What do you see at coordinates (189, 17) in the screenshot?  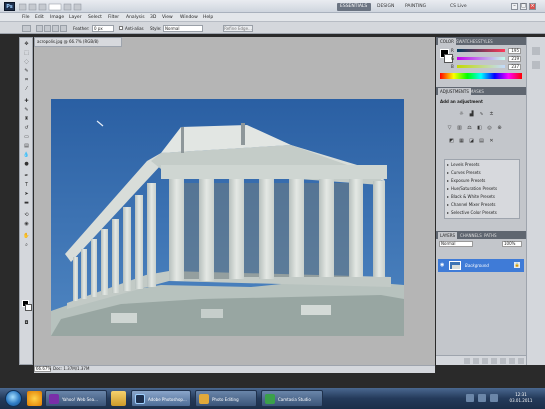 I see `menu-window: Window` at bounding box center [189, 17].